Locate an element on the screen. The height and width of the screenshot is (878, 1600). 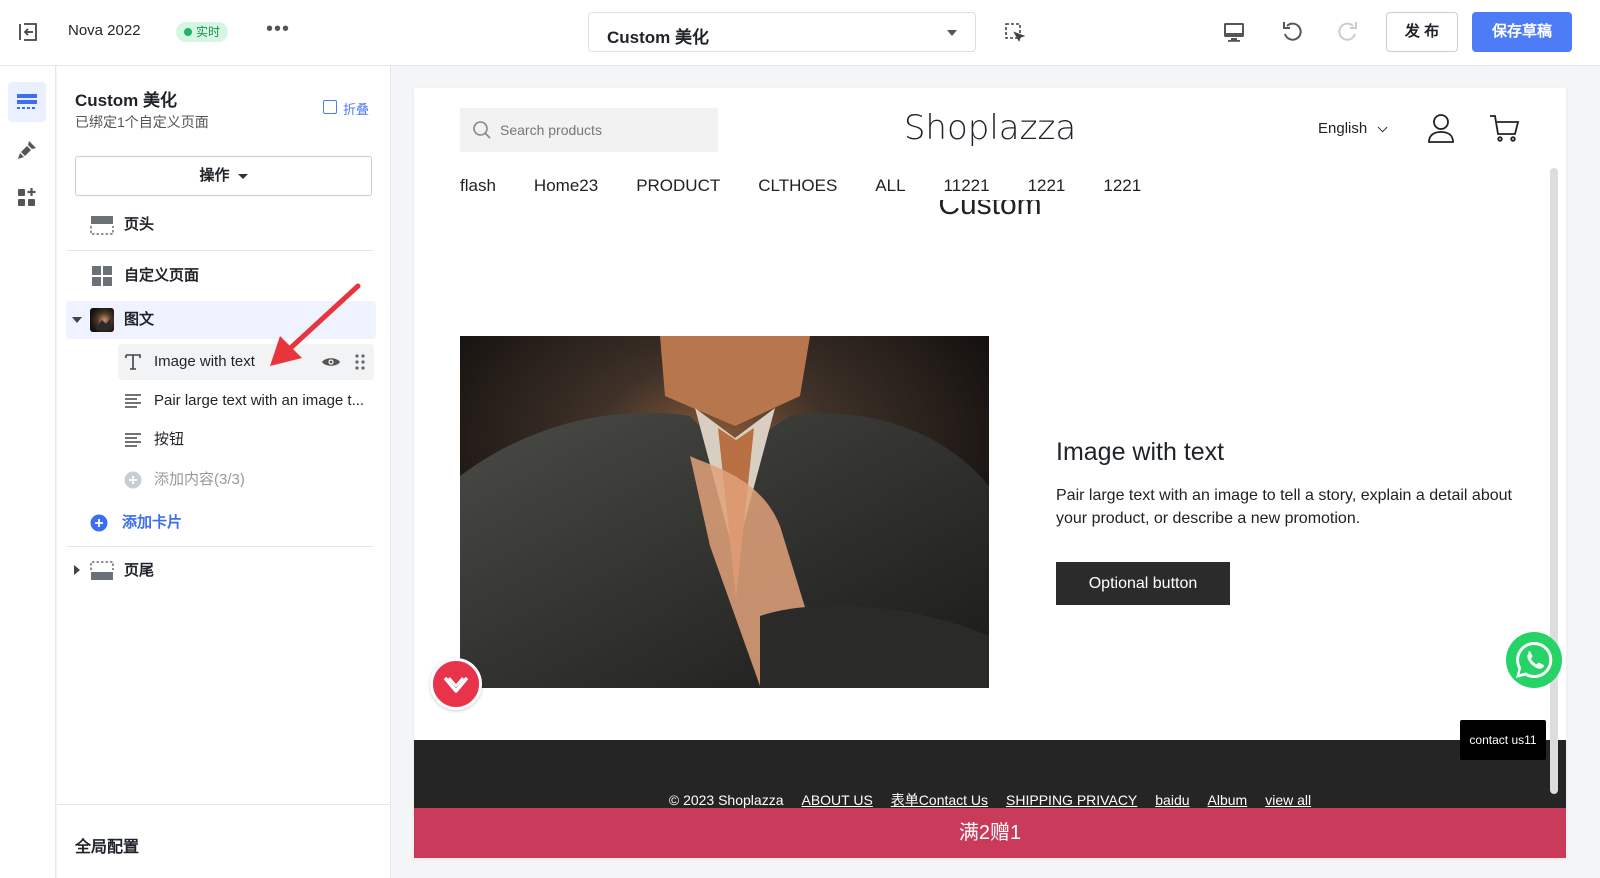
text-icon is located at coordinates (133, 362).